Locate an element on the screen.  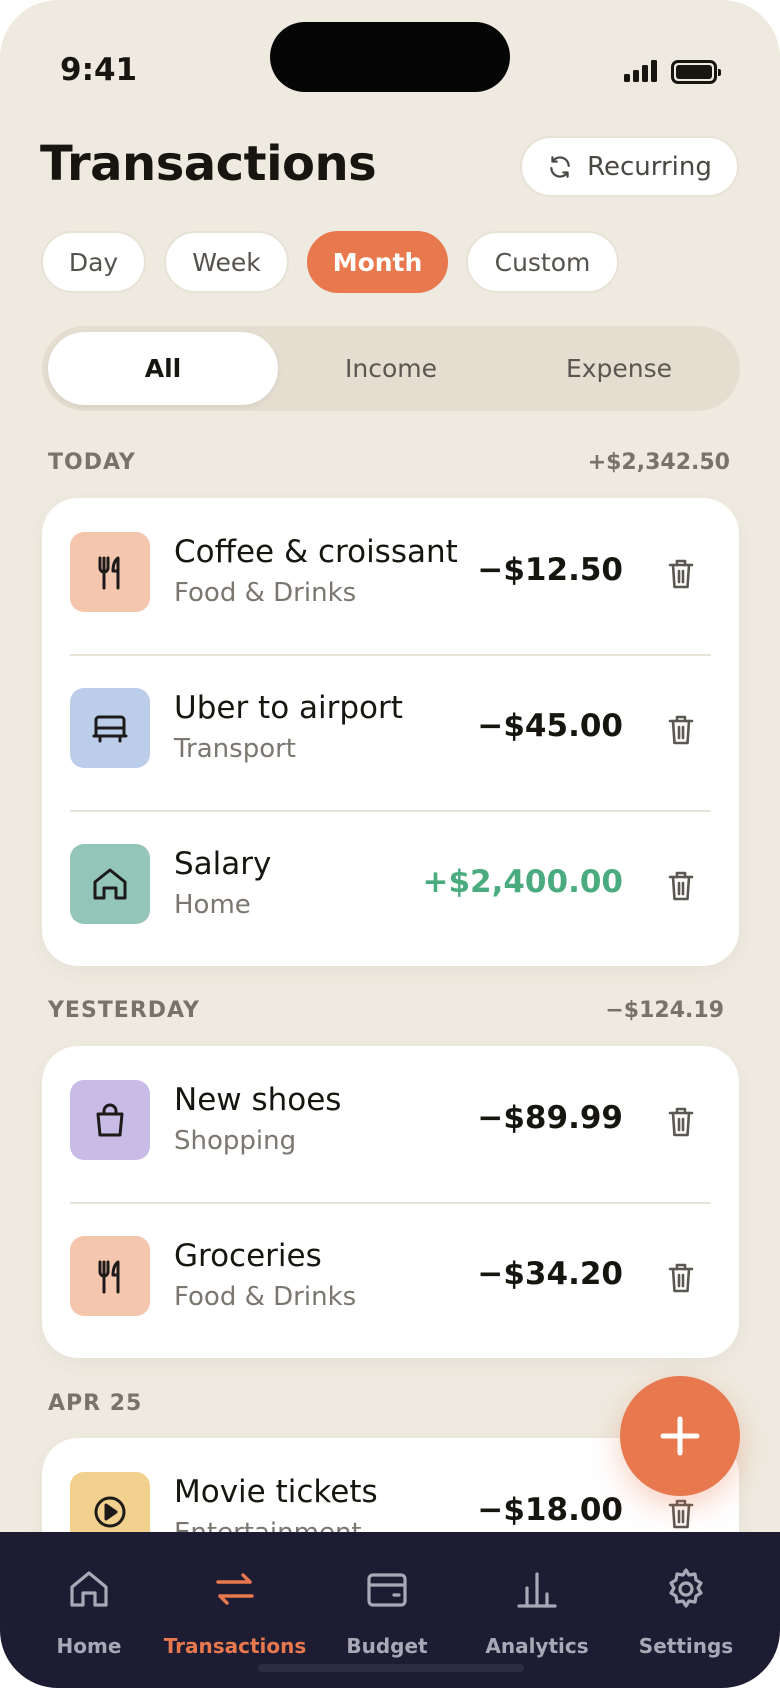
type-filter: All Income Expense is located at coordinates (391, 368).